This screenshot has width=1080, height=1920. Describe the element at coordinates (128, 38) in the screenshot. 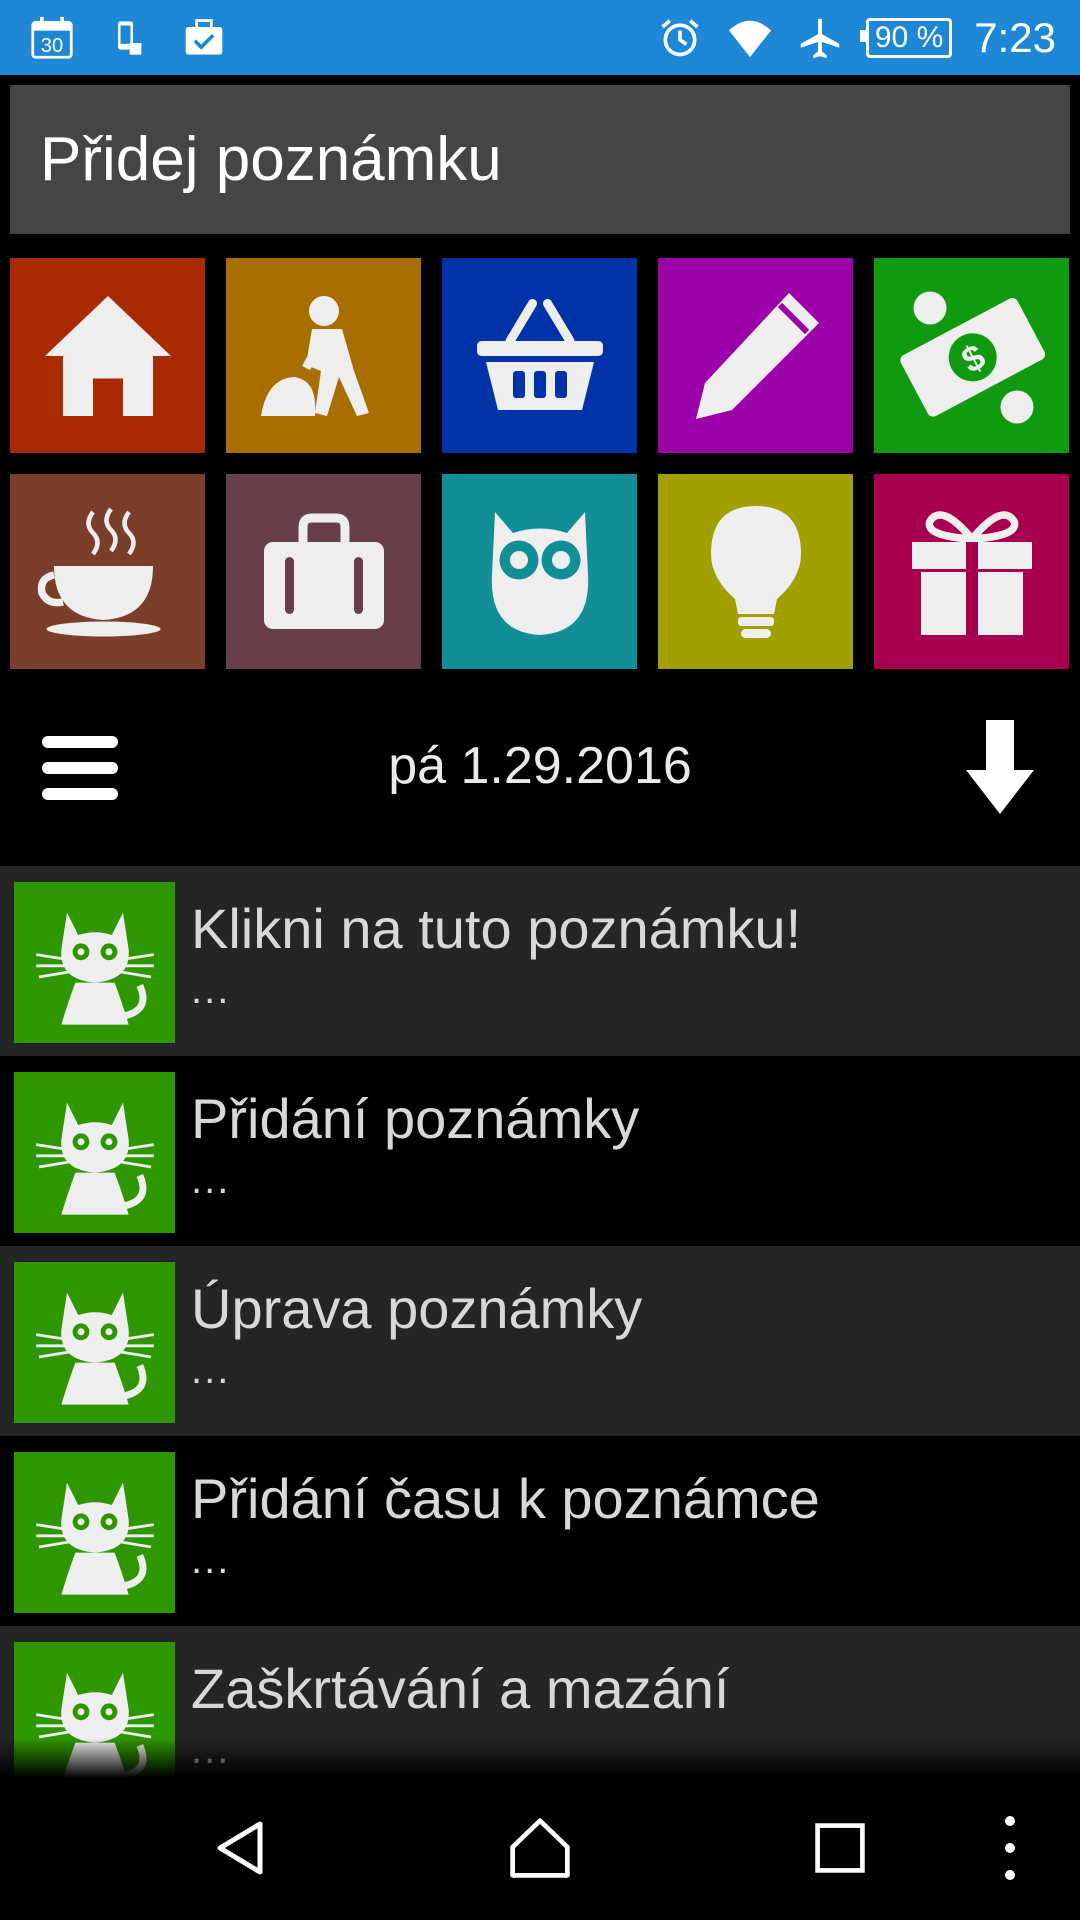

I see `phone-vibrate-icon` at that location.